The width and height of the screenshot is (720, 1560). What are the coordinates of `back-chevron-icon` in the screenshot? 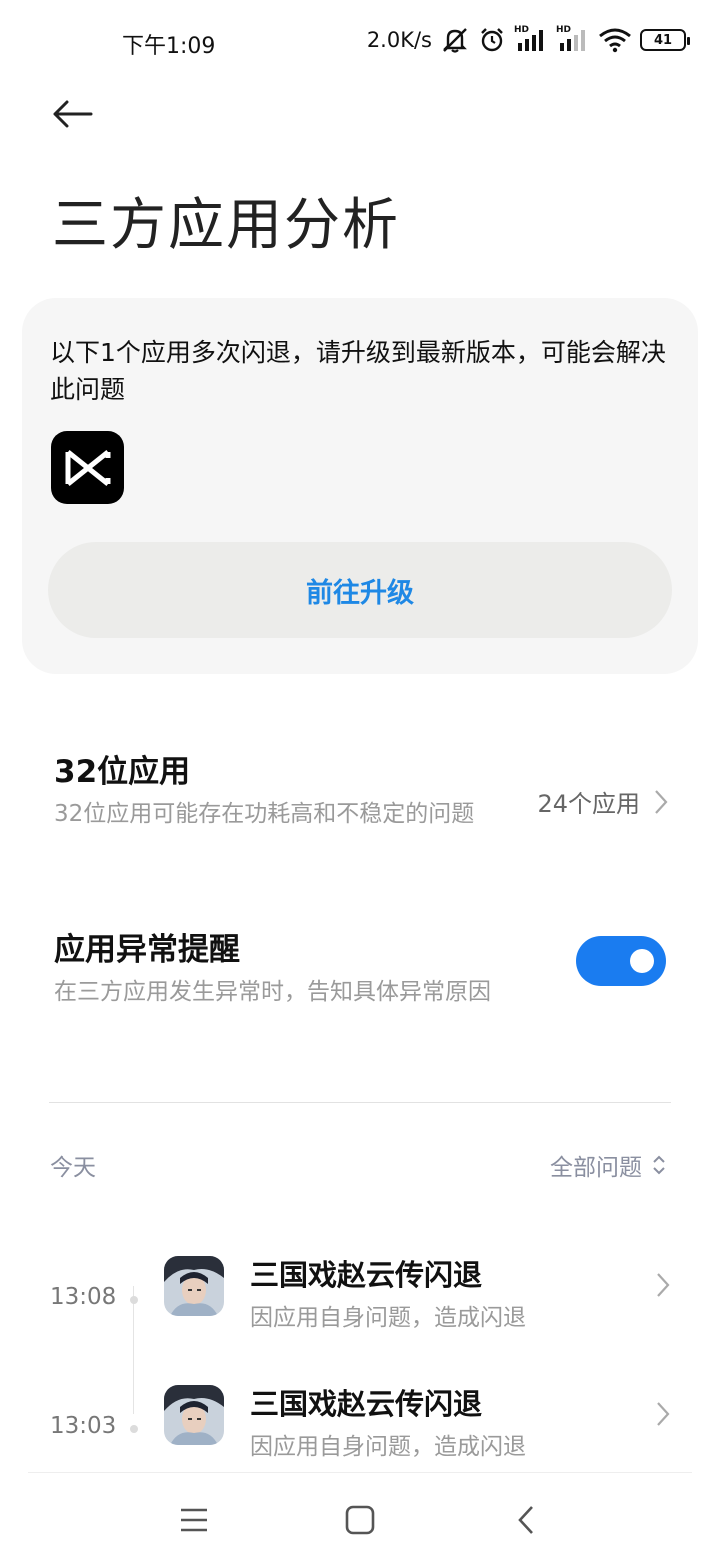 It's located at (525, 1520).